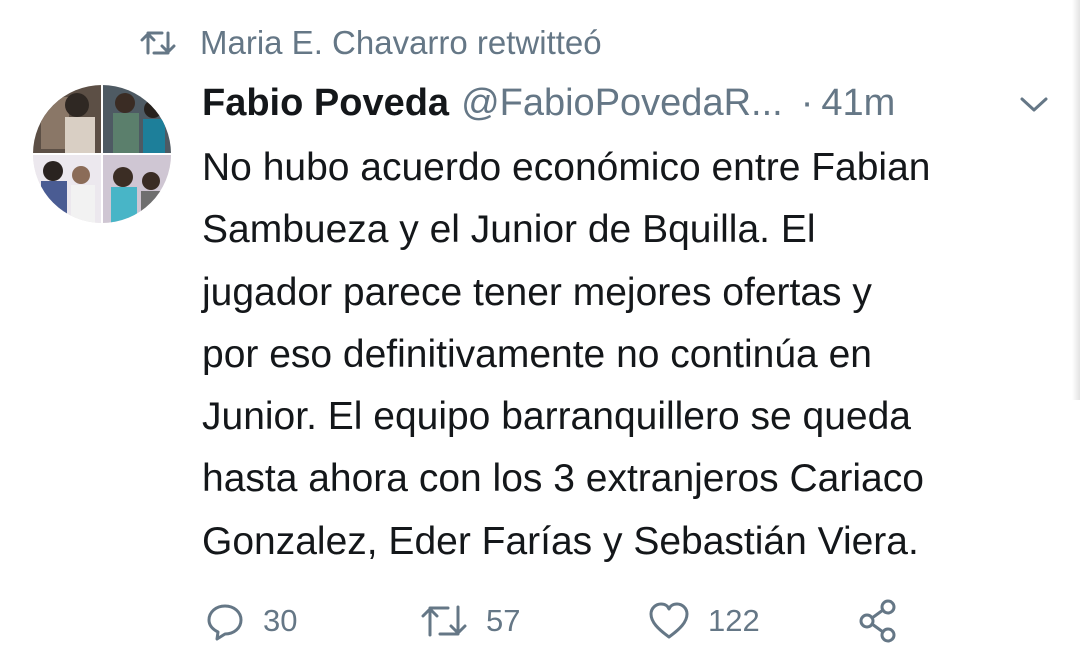 The image size is (1080, 668). I want to click on tweet-header: Fabio Poveda @FabioPovedaR... · 41m, so click(548, 103).